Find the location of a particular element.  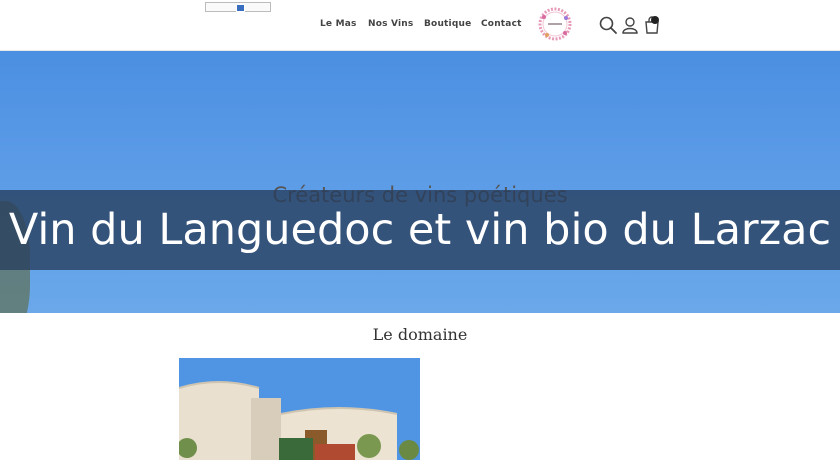

language-selector is located at coordinates (238, 7).